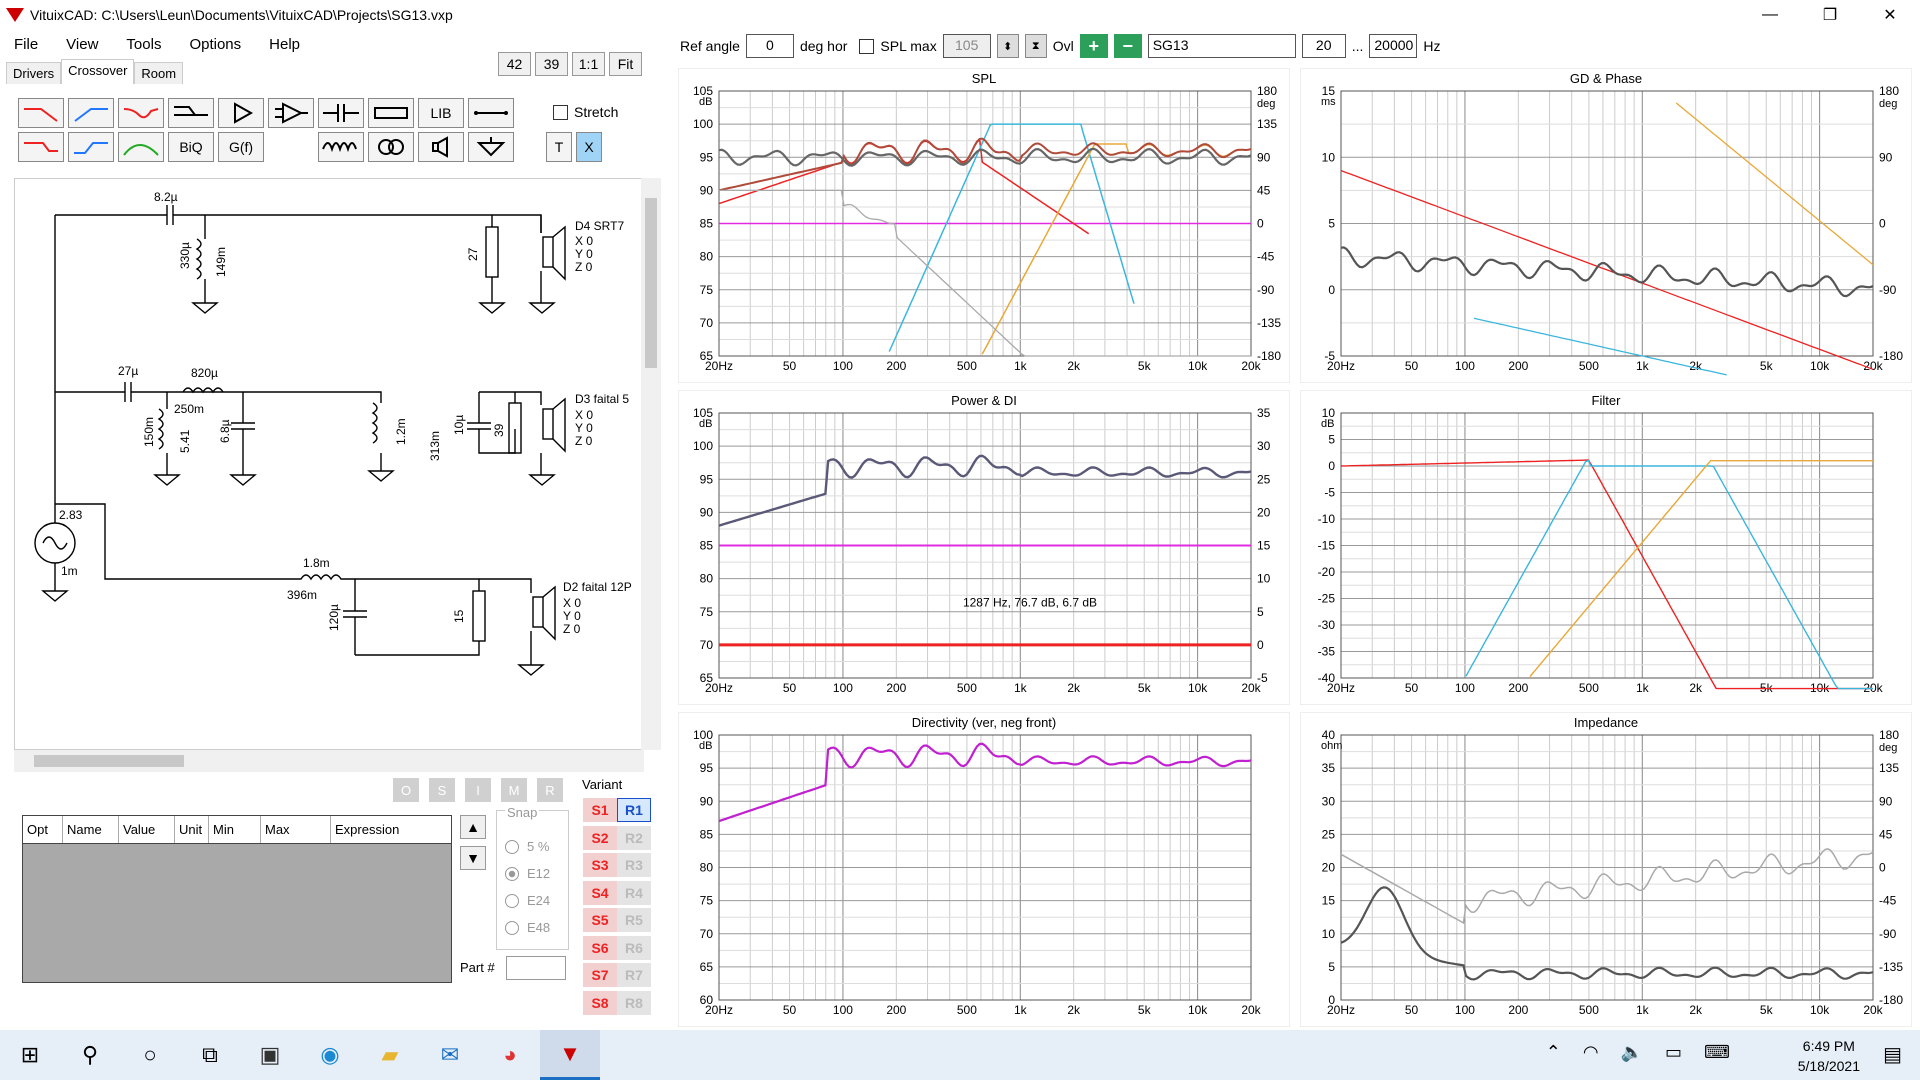  What do you see at coordinates (1830, 15) in the screenshot?
I see `maximize-button: ❐` at bounding box center [1830, 15].